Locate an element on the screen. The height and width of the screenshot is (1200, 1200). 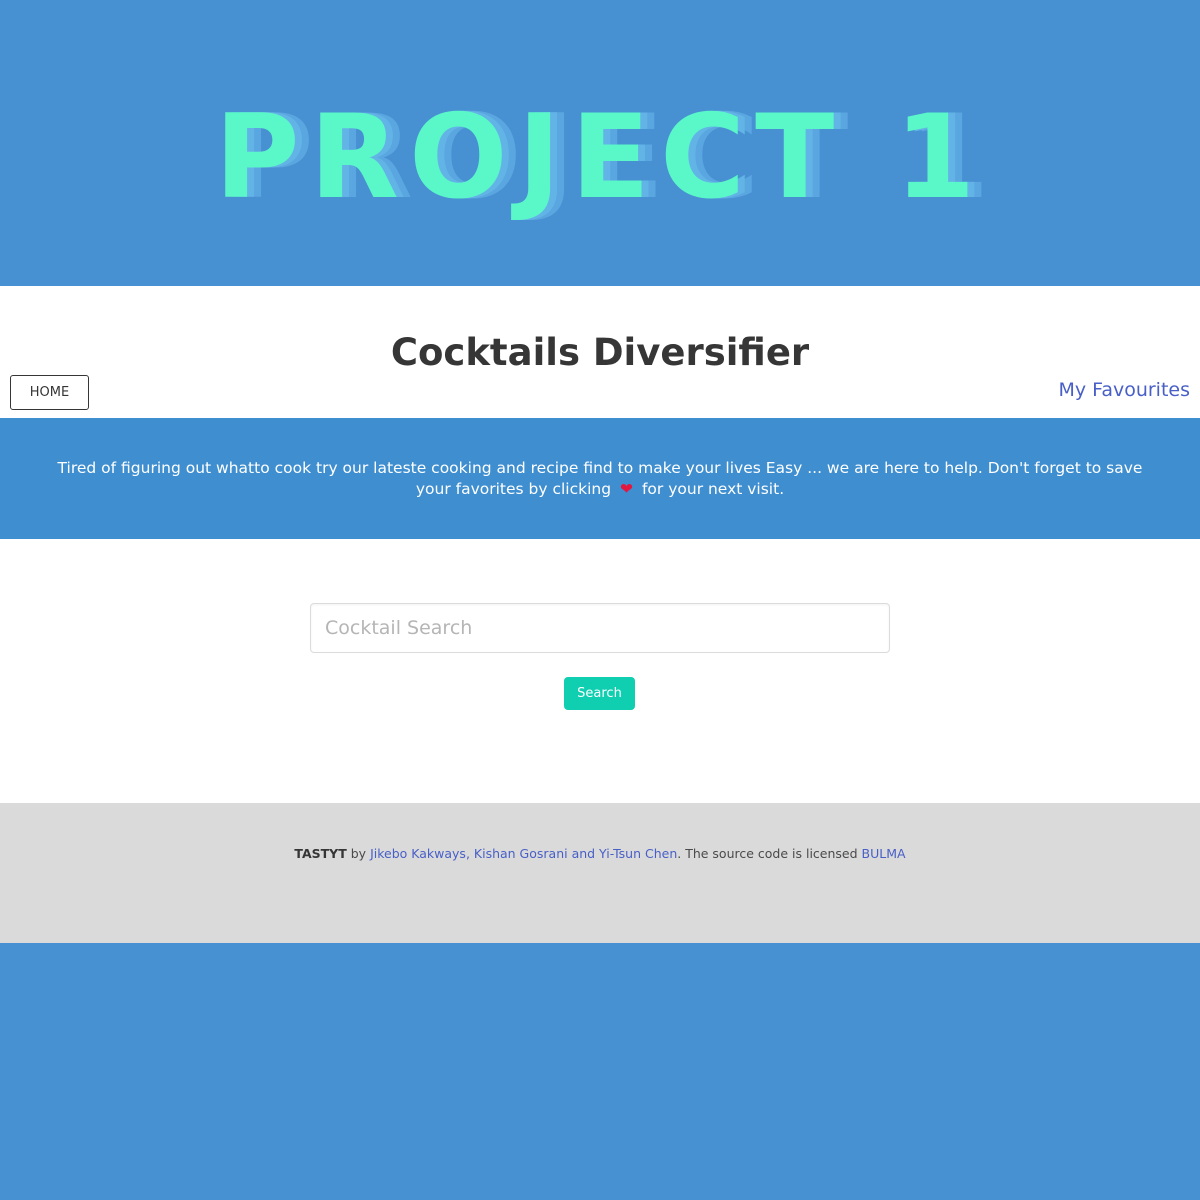
bulma-link: BULMA is located at coordinates (884, 853).